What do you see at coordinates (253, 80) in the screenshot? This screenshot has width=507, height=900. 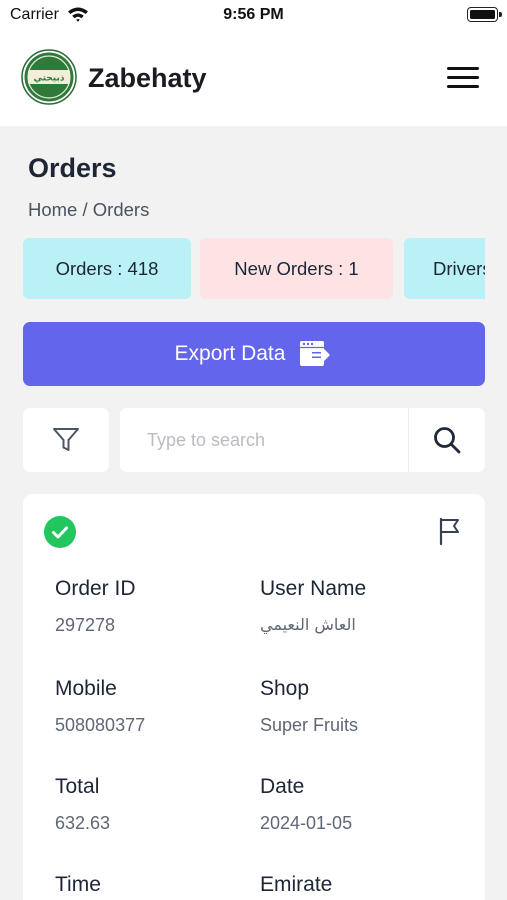 I see `app-header: ذبيحتي Zabehaty` at bounding box center [253, 80].